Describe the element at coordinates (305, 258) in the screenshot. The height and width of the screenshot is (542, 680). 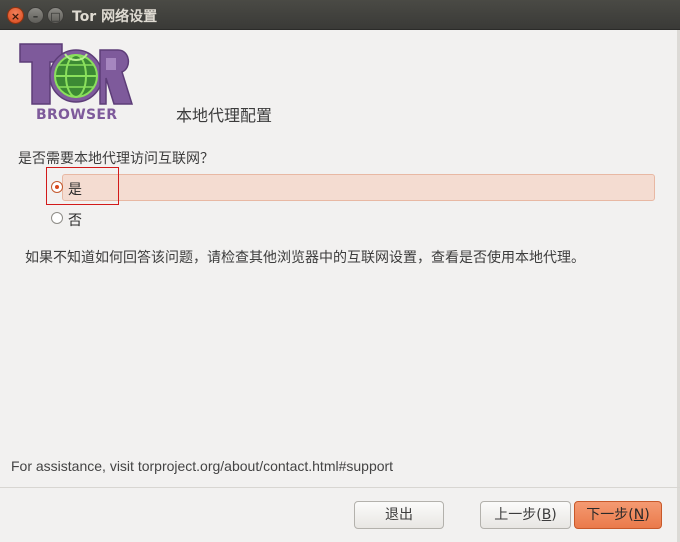
I see `help-text: 如果不知道如何回答该问题，请检查其他浏览器中的互联网设置，查看是否使用本地代理。` at that location.